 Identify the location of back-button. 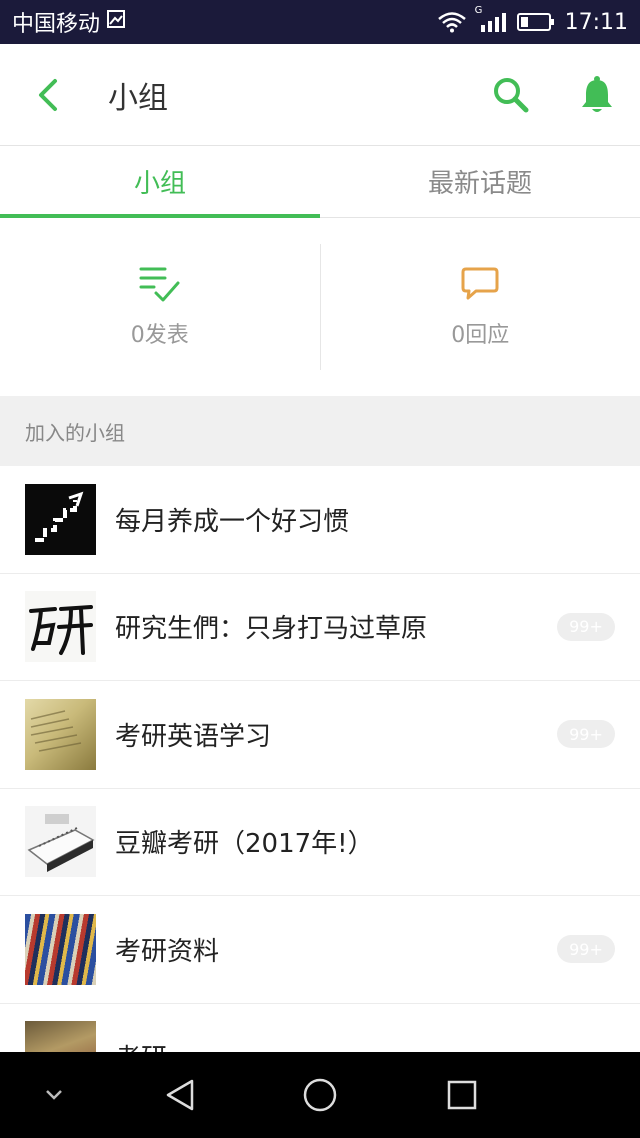
(48, 95).